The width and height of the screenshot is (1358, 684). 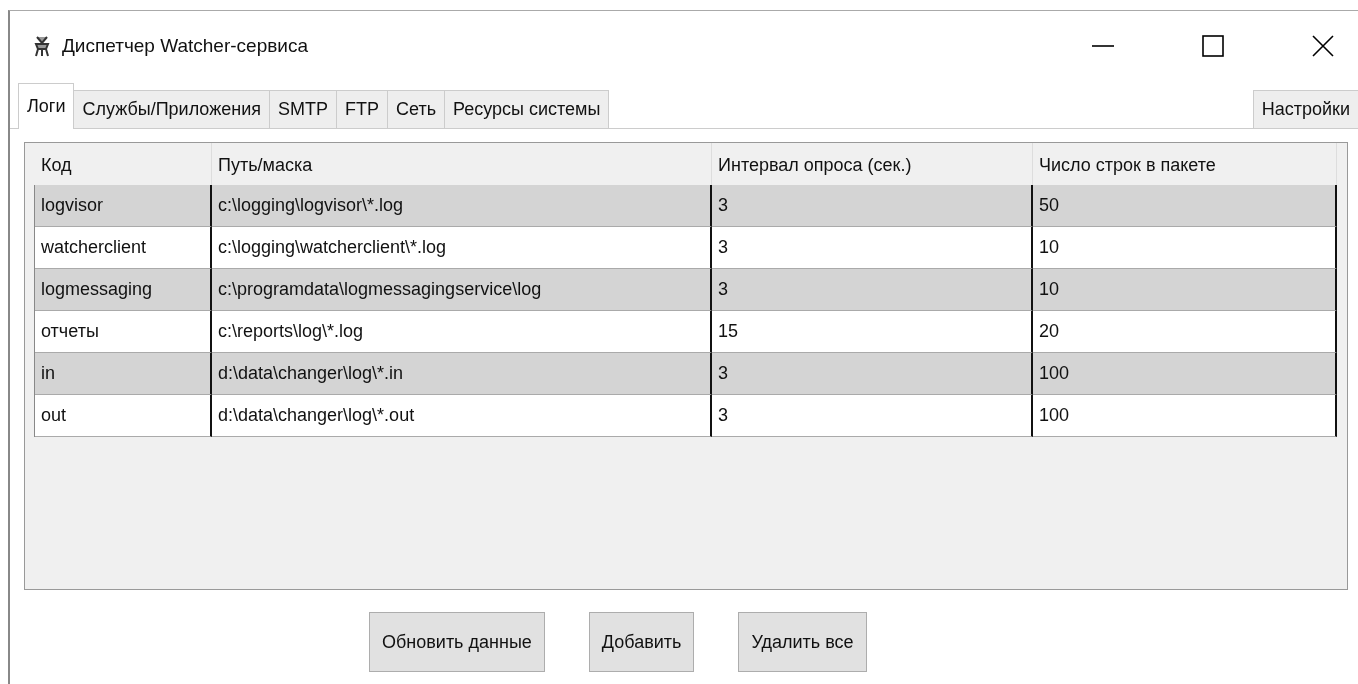 I want to click on table-cell: logmessaging, so click(x=123, y=290).